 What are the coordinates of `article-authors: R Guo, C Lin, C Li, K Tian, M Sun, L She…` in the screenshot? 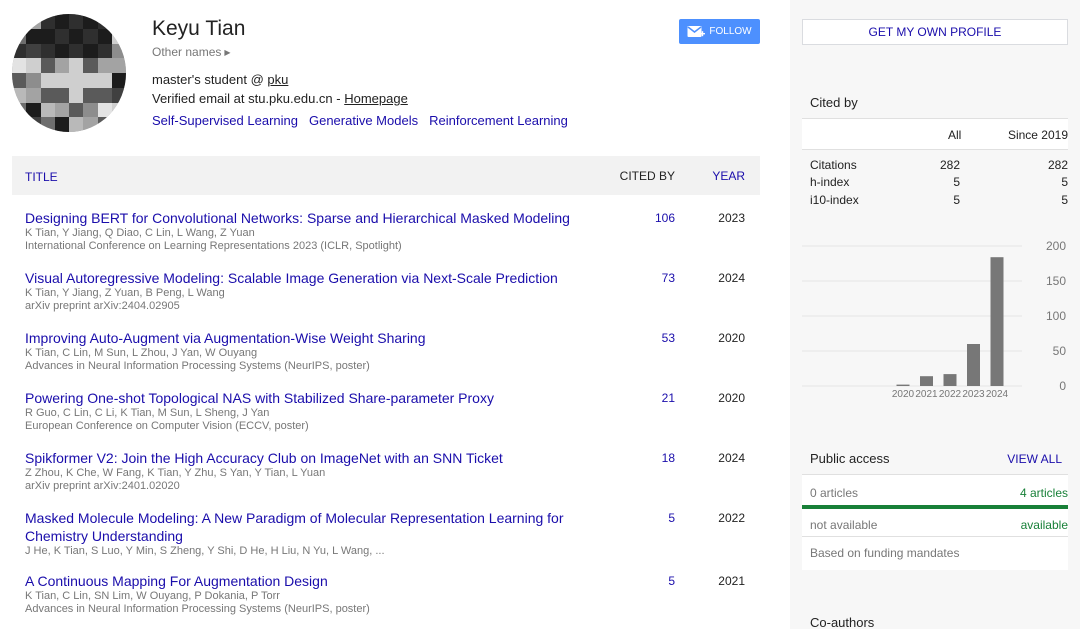 It's located at (147, 413).